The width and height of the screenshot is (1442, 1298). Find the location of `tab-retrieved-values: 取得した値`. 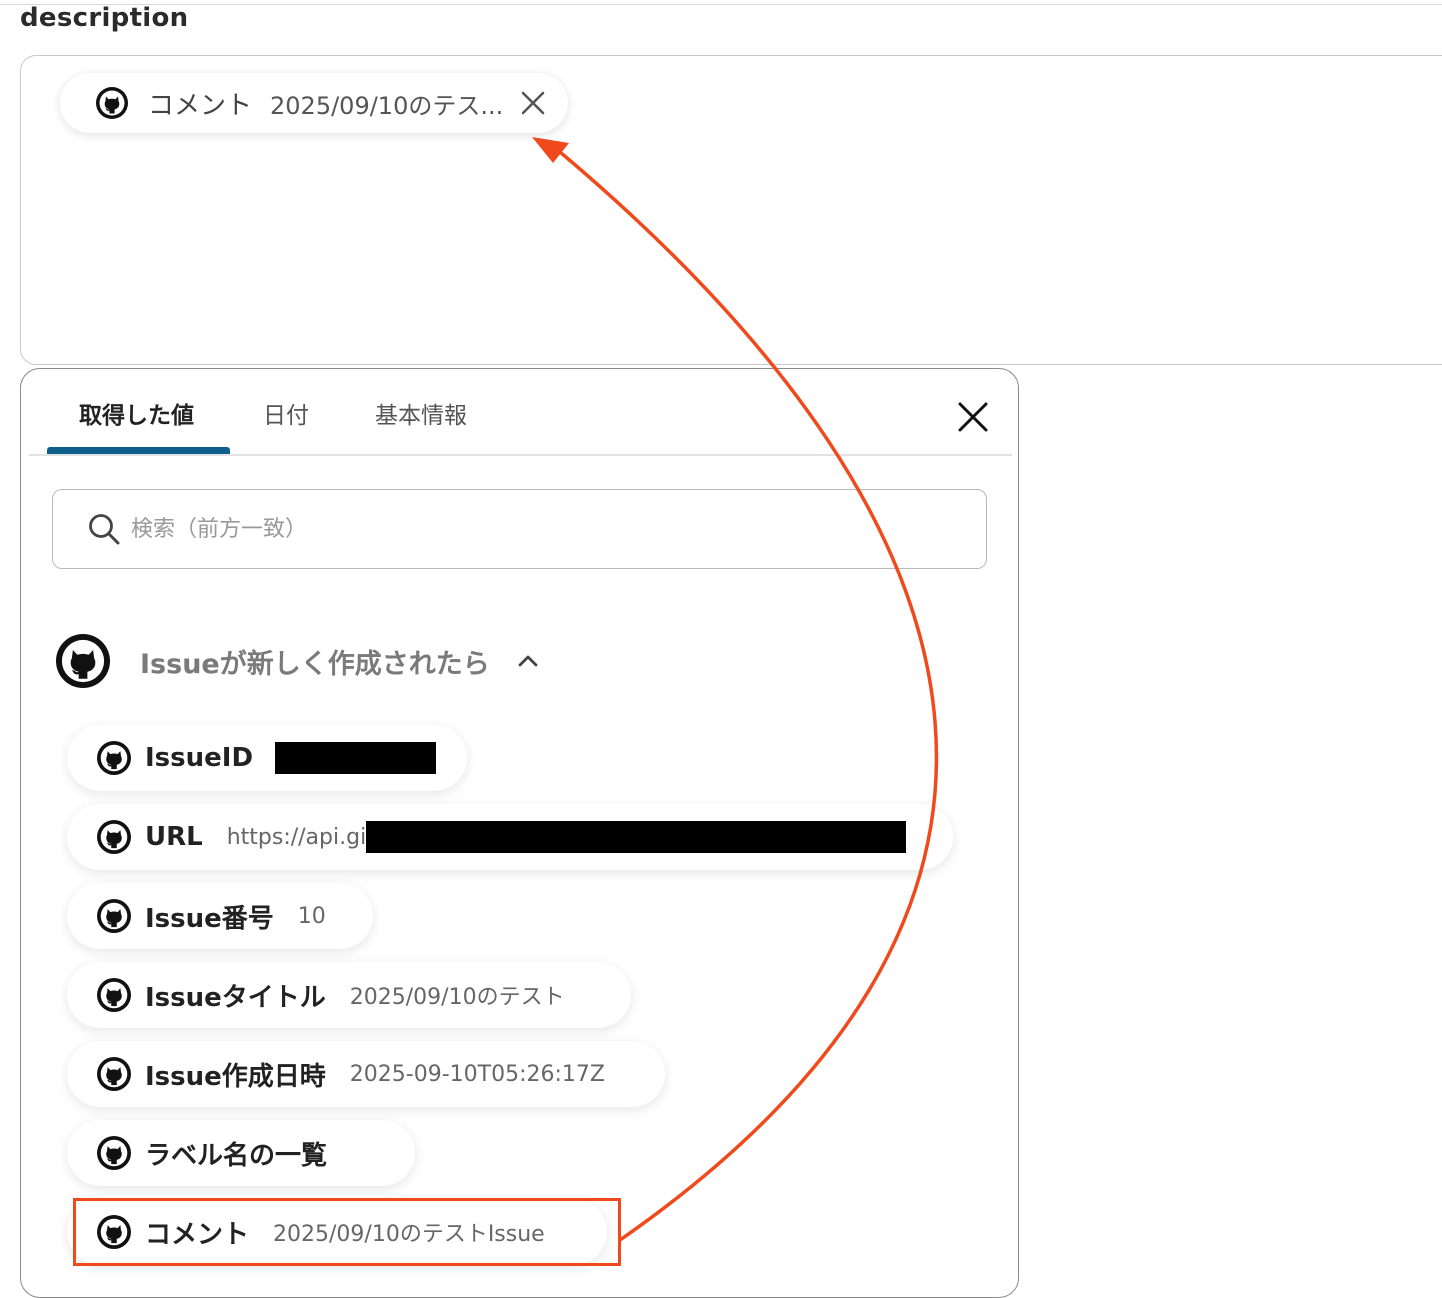

tab-retrieved-values: 取得した値 is located at coordinates (136, 416).